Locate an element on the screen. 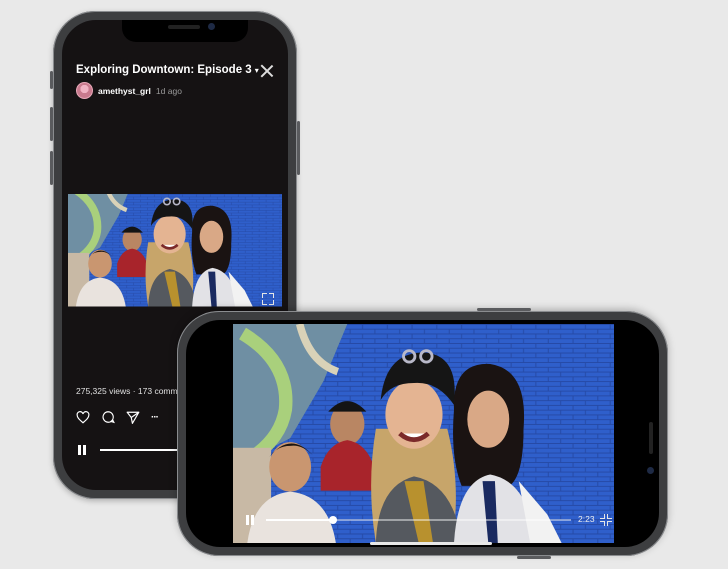 This screenshot has height=569, width=728. chevron-down-icon: ▾ is located at coordinates (256, 70).